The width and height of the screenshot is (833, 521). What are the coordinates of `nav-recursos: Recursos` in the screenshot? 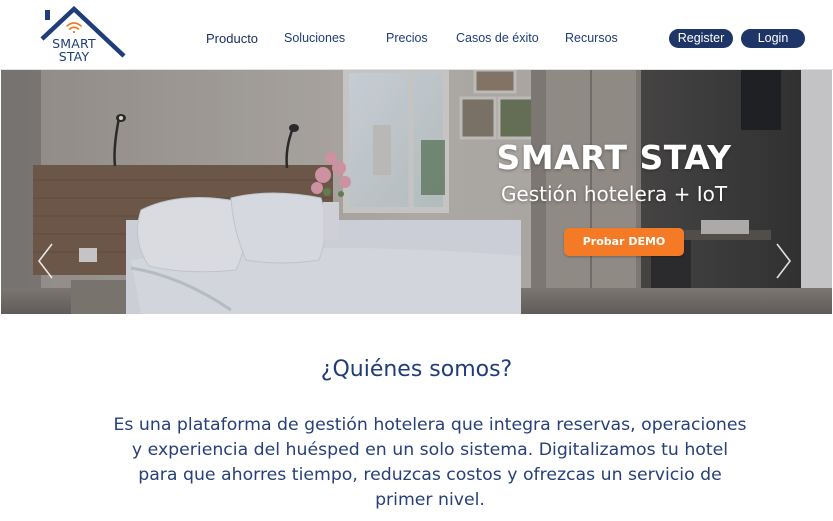 It's located at (591, 38).